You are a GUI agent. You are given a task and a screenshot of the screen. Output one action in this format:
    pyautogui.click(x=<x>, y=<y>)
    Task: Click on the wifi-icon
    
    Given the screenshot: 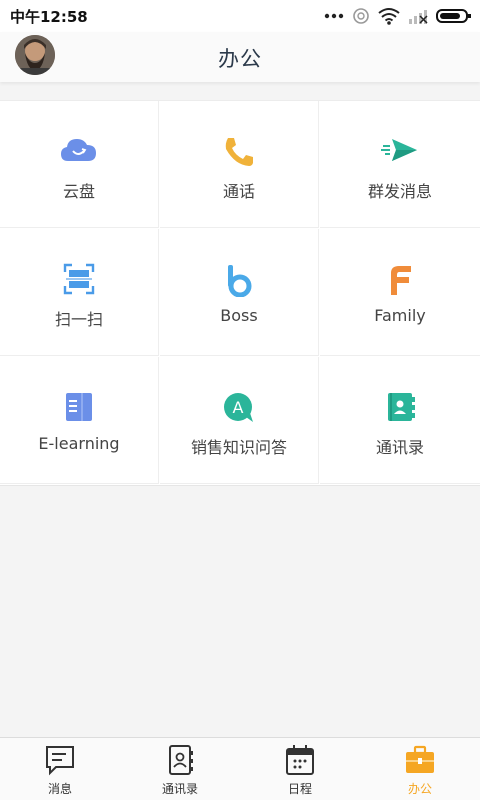 What is the action you would take?
    pyautogui.click(x=389, y=16)
    